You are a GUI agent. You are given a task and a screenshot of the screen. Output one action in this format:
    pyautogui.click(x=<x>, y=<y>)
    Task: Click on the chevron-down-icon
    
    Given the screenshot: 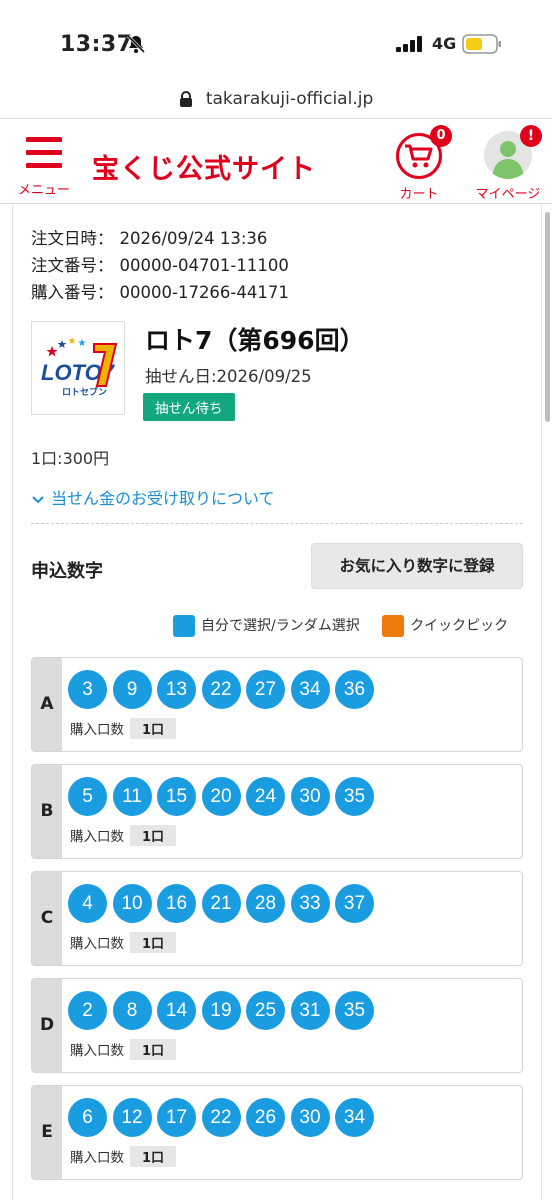 What is the action you would take?
    pyautogui.click(x=38, y=499)
    